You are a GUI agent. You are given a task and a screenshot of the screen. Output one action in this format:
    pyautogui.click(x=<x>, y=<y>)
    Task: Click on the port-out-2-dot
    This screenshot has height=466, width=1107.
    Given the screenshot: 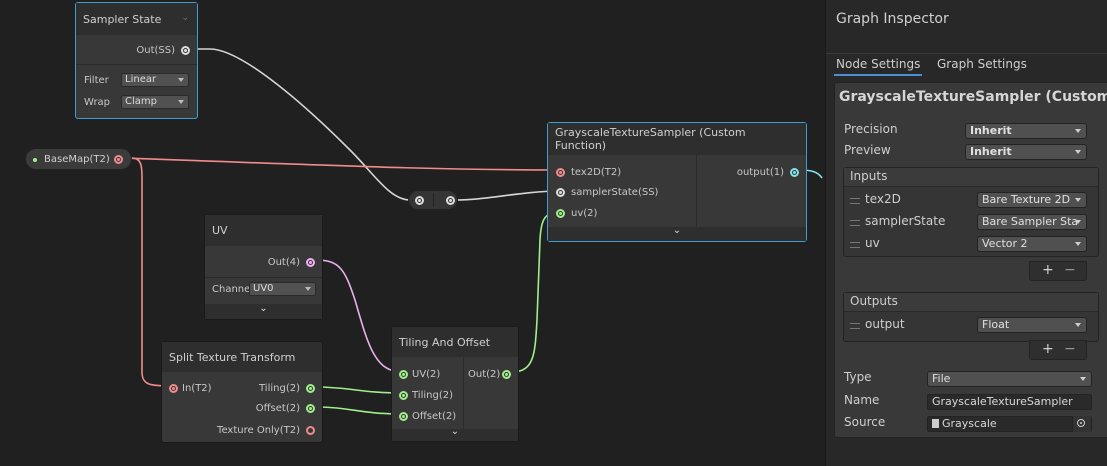 What is the action you would take?
    pyautogui.click(x=506, y=374)
    